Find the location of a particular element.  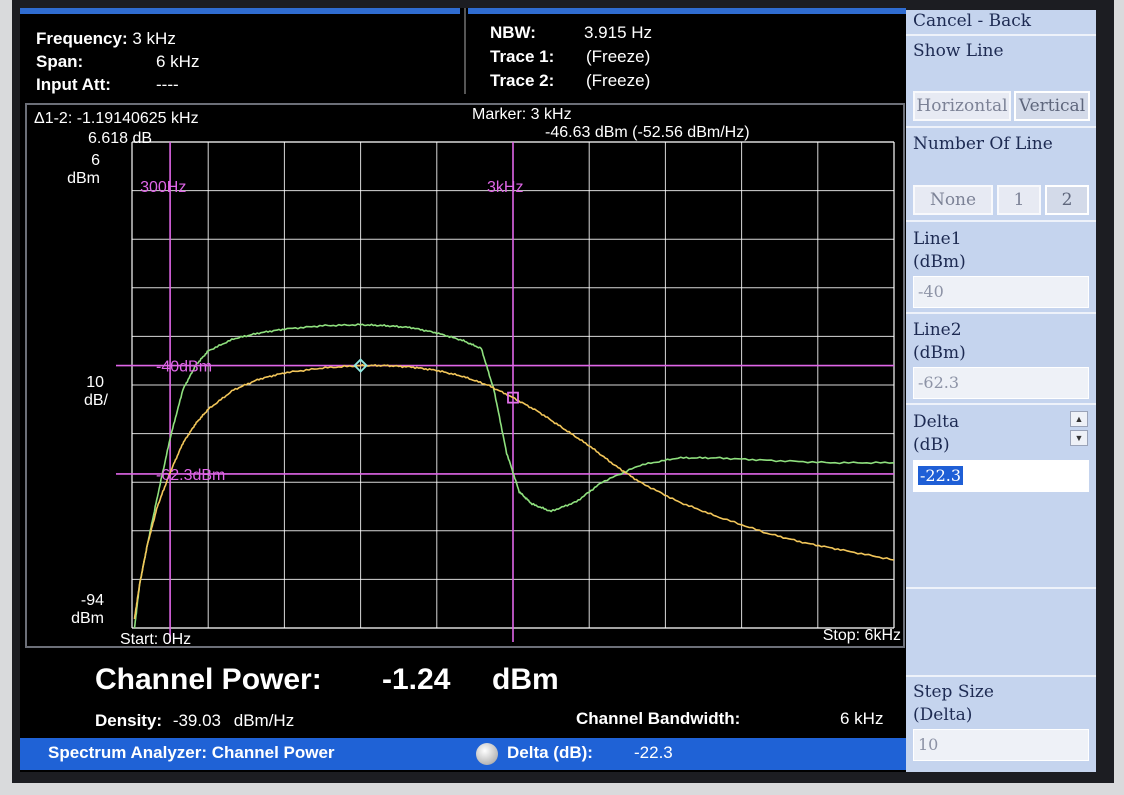

channel-bandwidth-label: Channel Bandwidth: is located at coordinates (658, 718).